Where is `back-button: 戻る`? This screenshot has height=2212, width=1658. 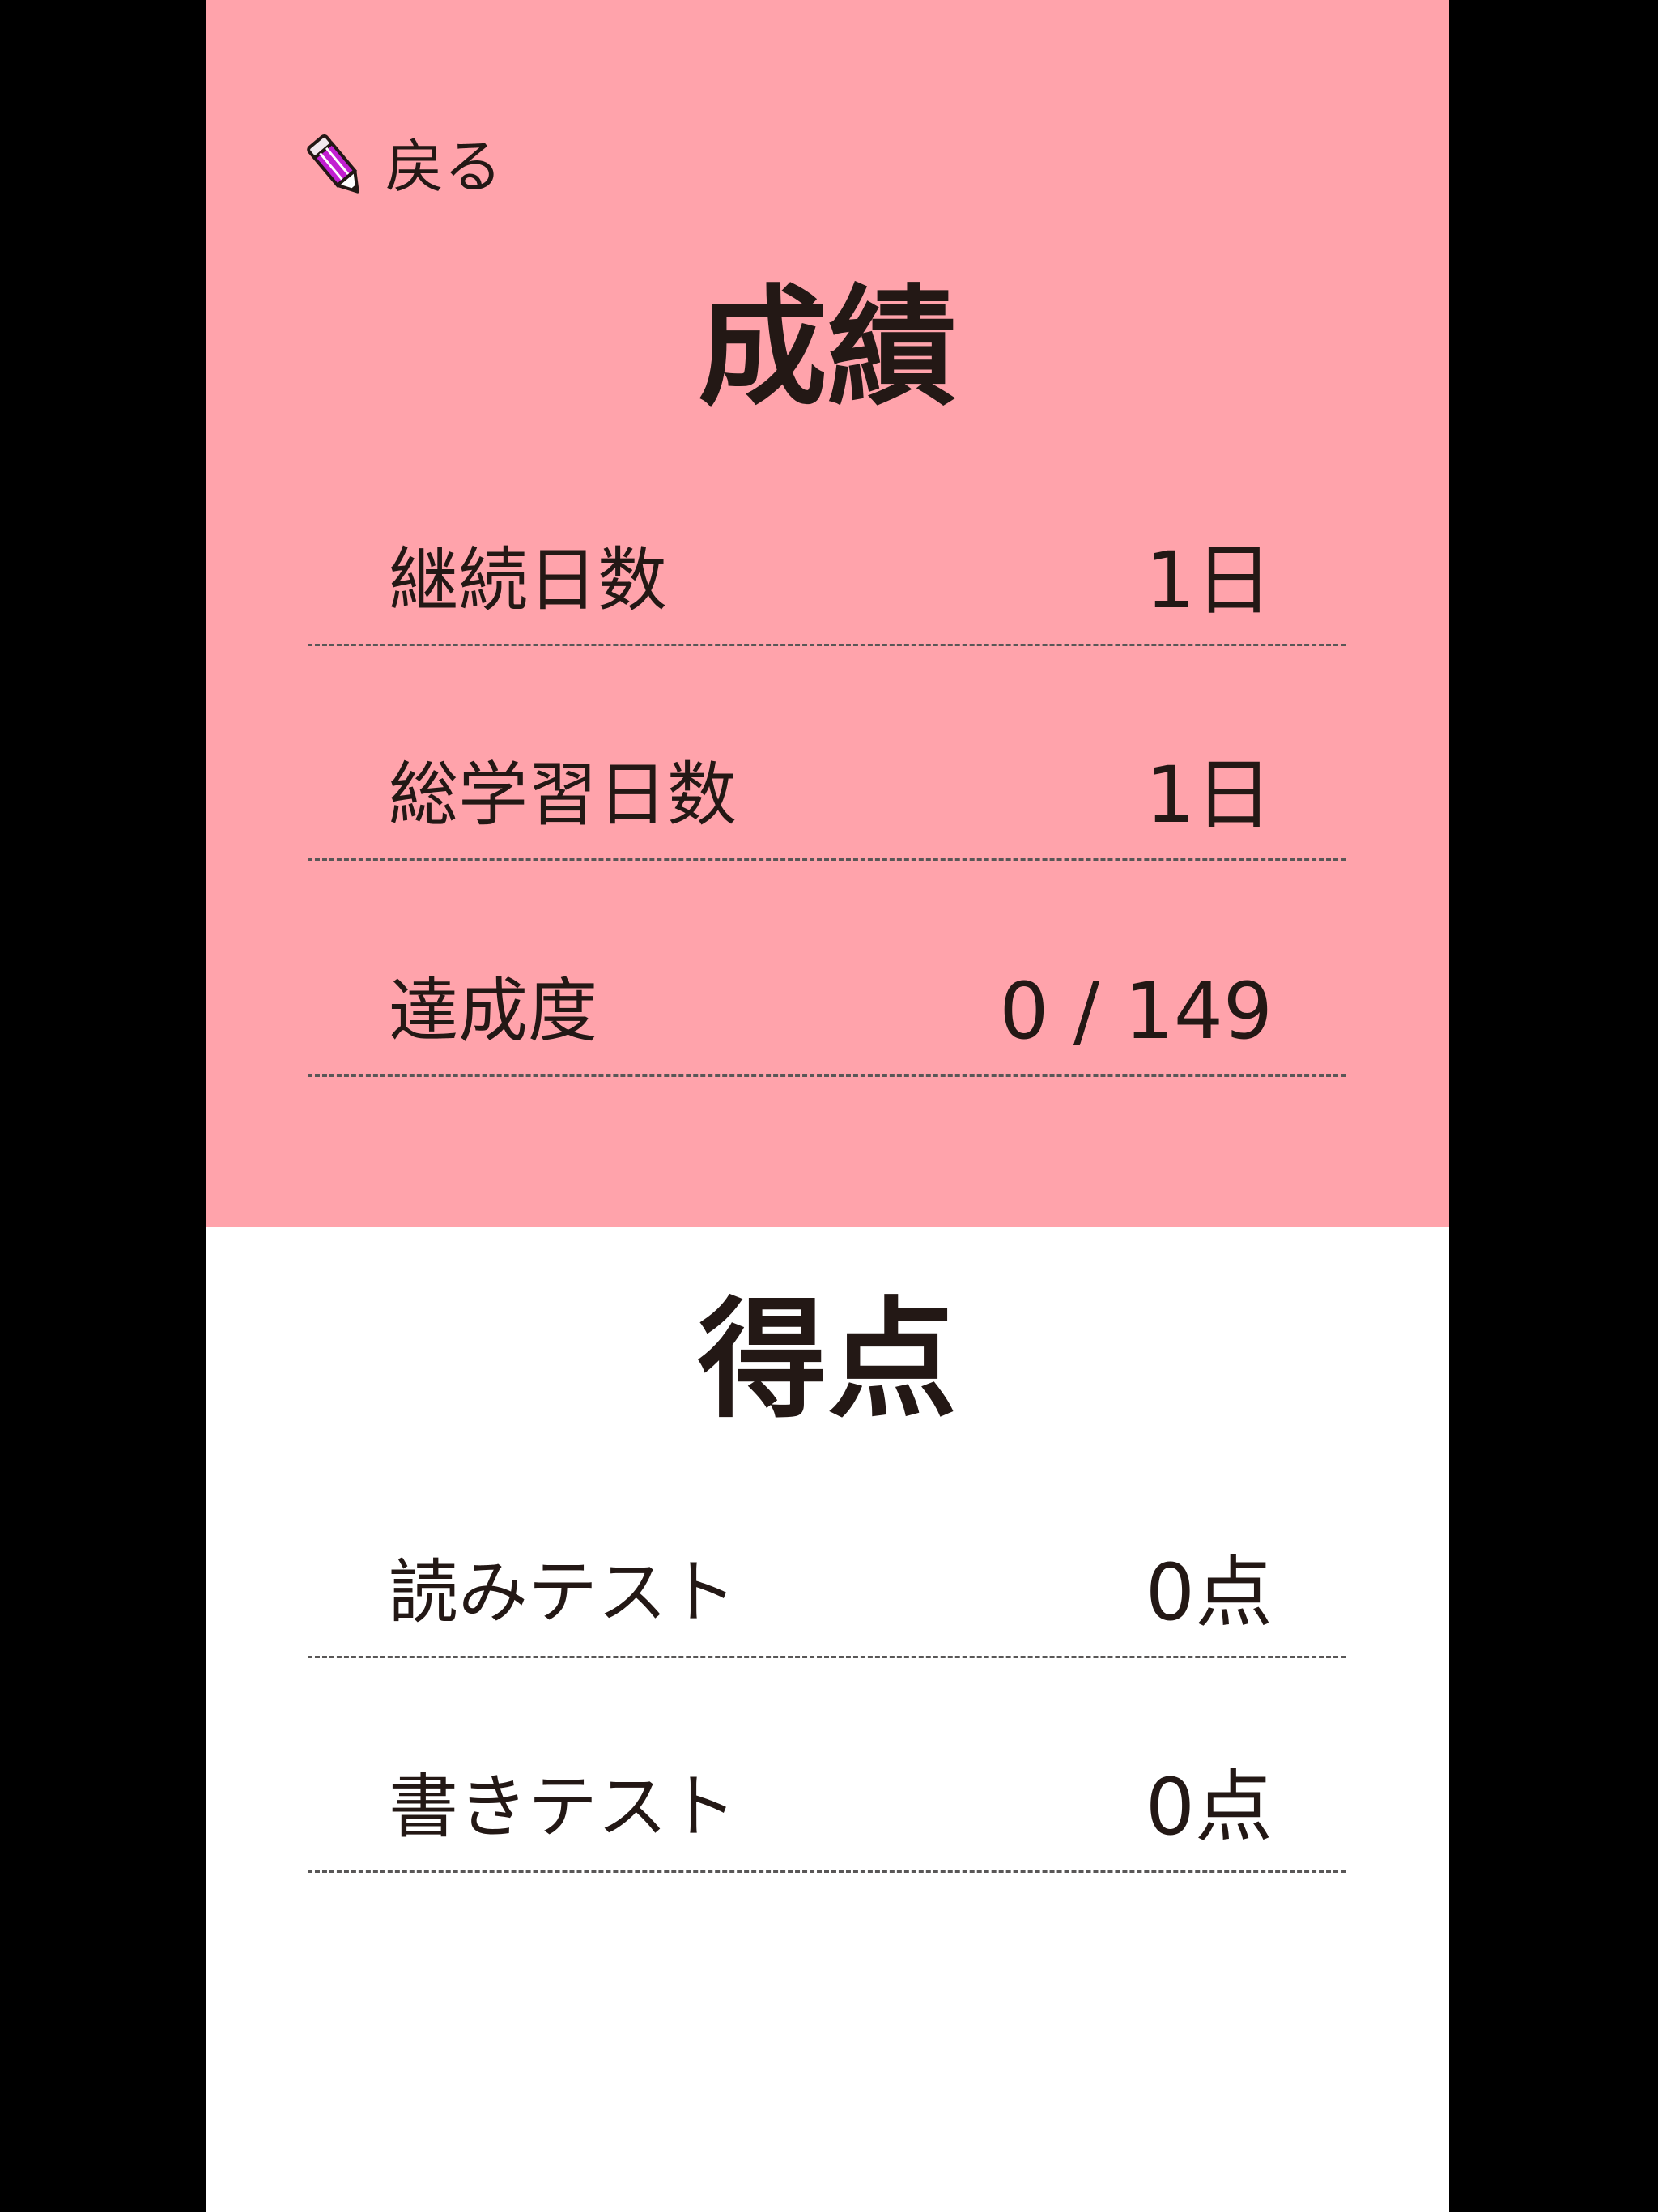
back-button: 戻る is located at coordinates (404, 167).